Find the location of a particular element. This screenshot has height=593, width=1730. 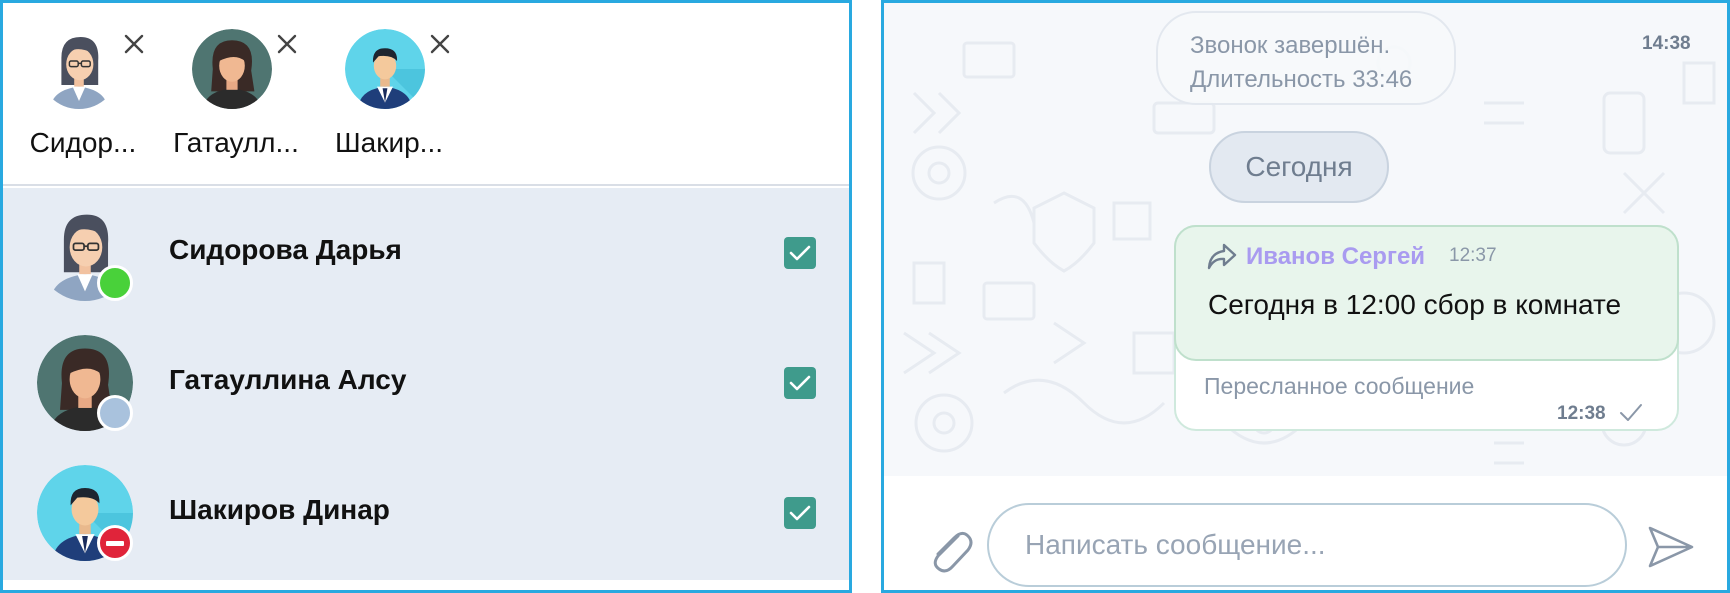

woman-glasses-avatar is located at coordinates (79, 69).